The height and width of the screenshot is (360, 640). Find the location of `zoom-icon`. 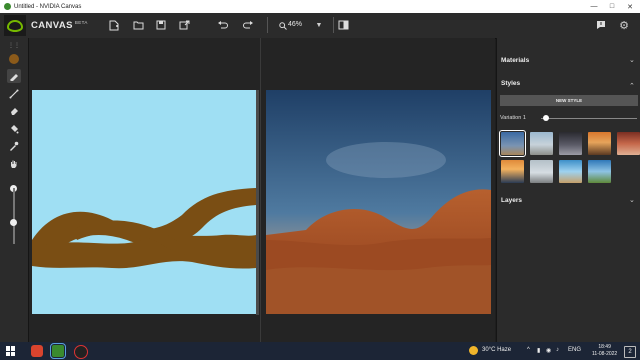

zoom-icon is located at coordinates (283, 26).